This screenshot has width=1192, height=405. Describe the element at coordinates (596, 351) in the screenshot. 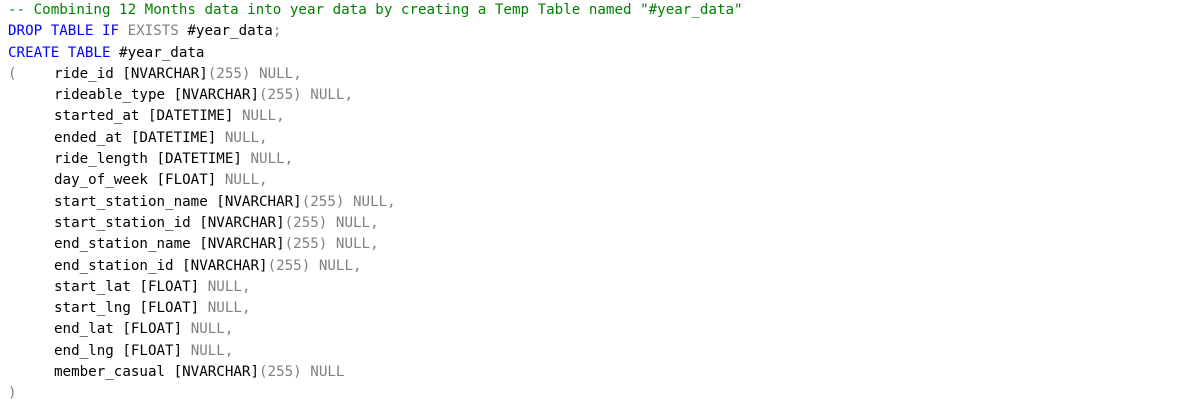

I see `code-line-column: end_lng [FLOAT] NULL,` at that location.